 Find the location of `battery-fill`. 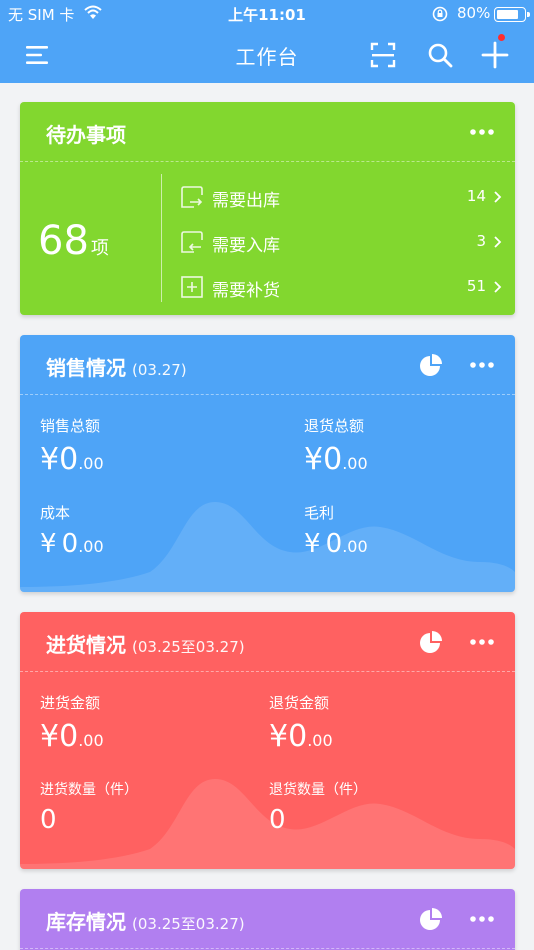

battery-fill is located at coordinates (507, 14).